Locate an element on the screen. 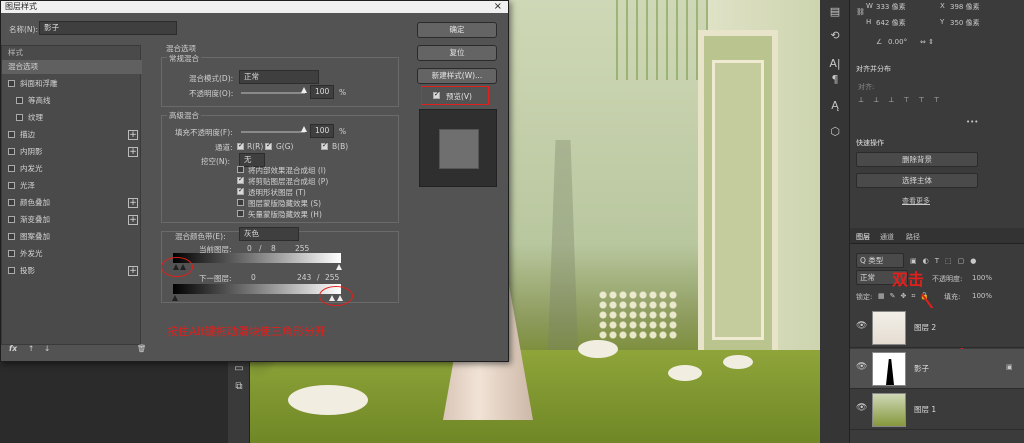  style-item: 光泽 is located at coordinates (72, 186).